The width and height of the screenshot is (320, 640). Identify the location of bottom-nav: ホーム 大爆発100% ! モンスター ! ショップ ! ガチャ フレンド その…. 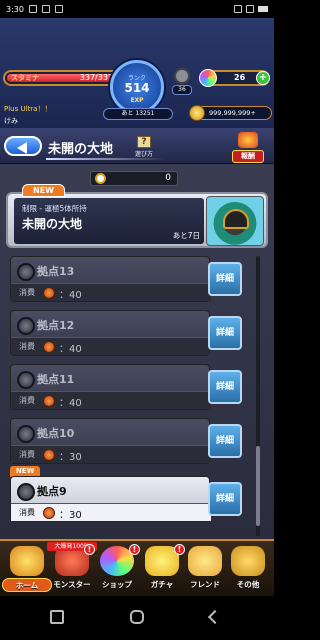
(137, 567).